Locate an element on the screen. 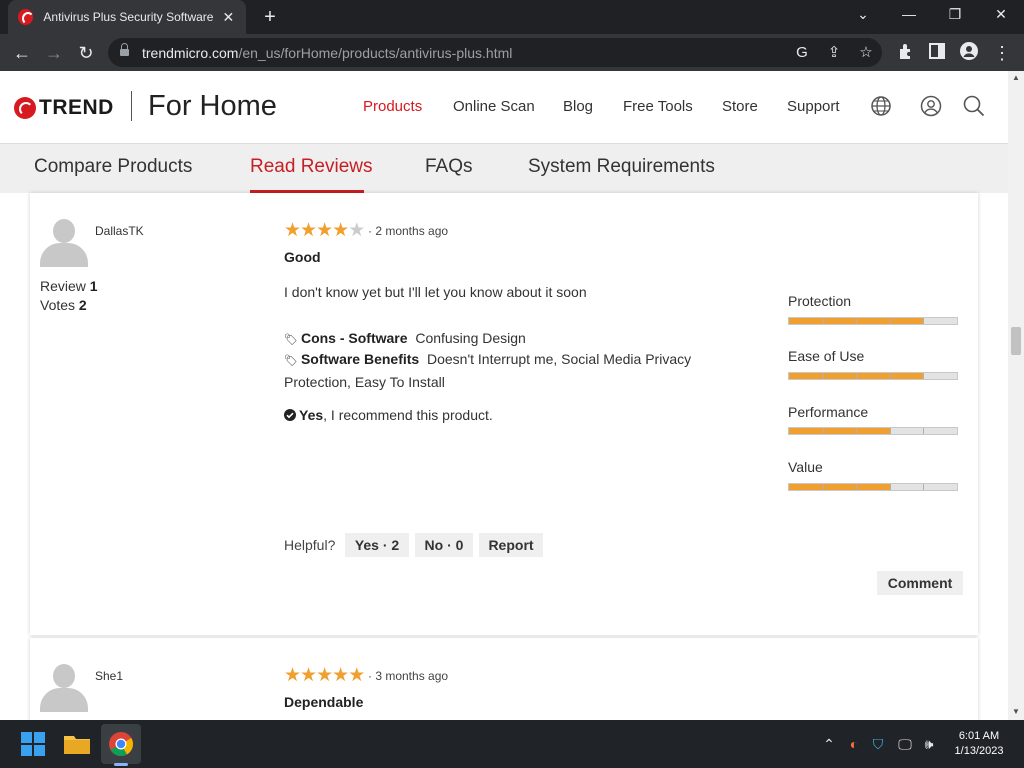  minimize-button: — is located at coordinates (909, 14).